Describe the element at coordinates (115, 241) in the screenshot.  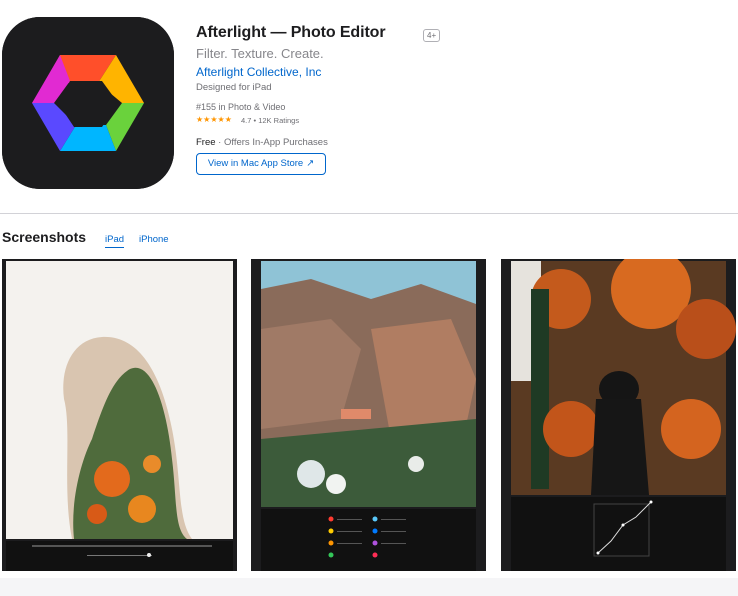
I see `tab-ipad: iPad` at that location.